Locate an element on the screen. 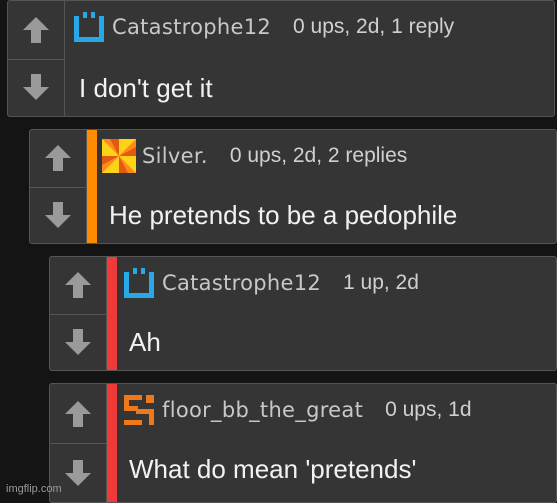  comment-header: floor_bb_the_great 0 ups, 1d is located at coordinates (297, 410).